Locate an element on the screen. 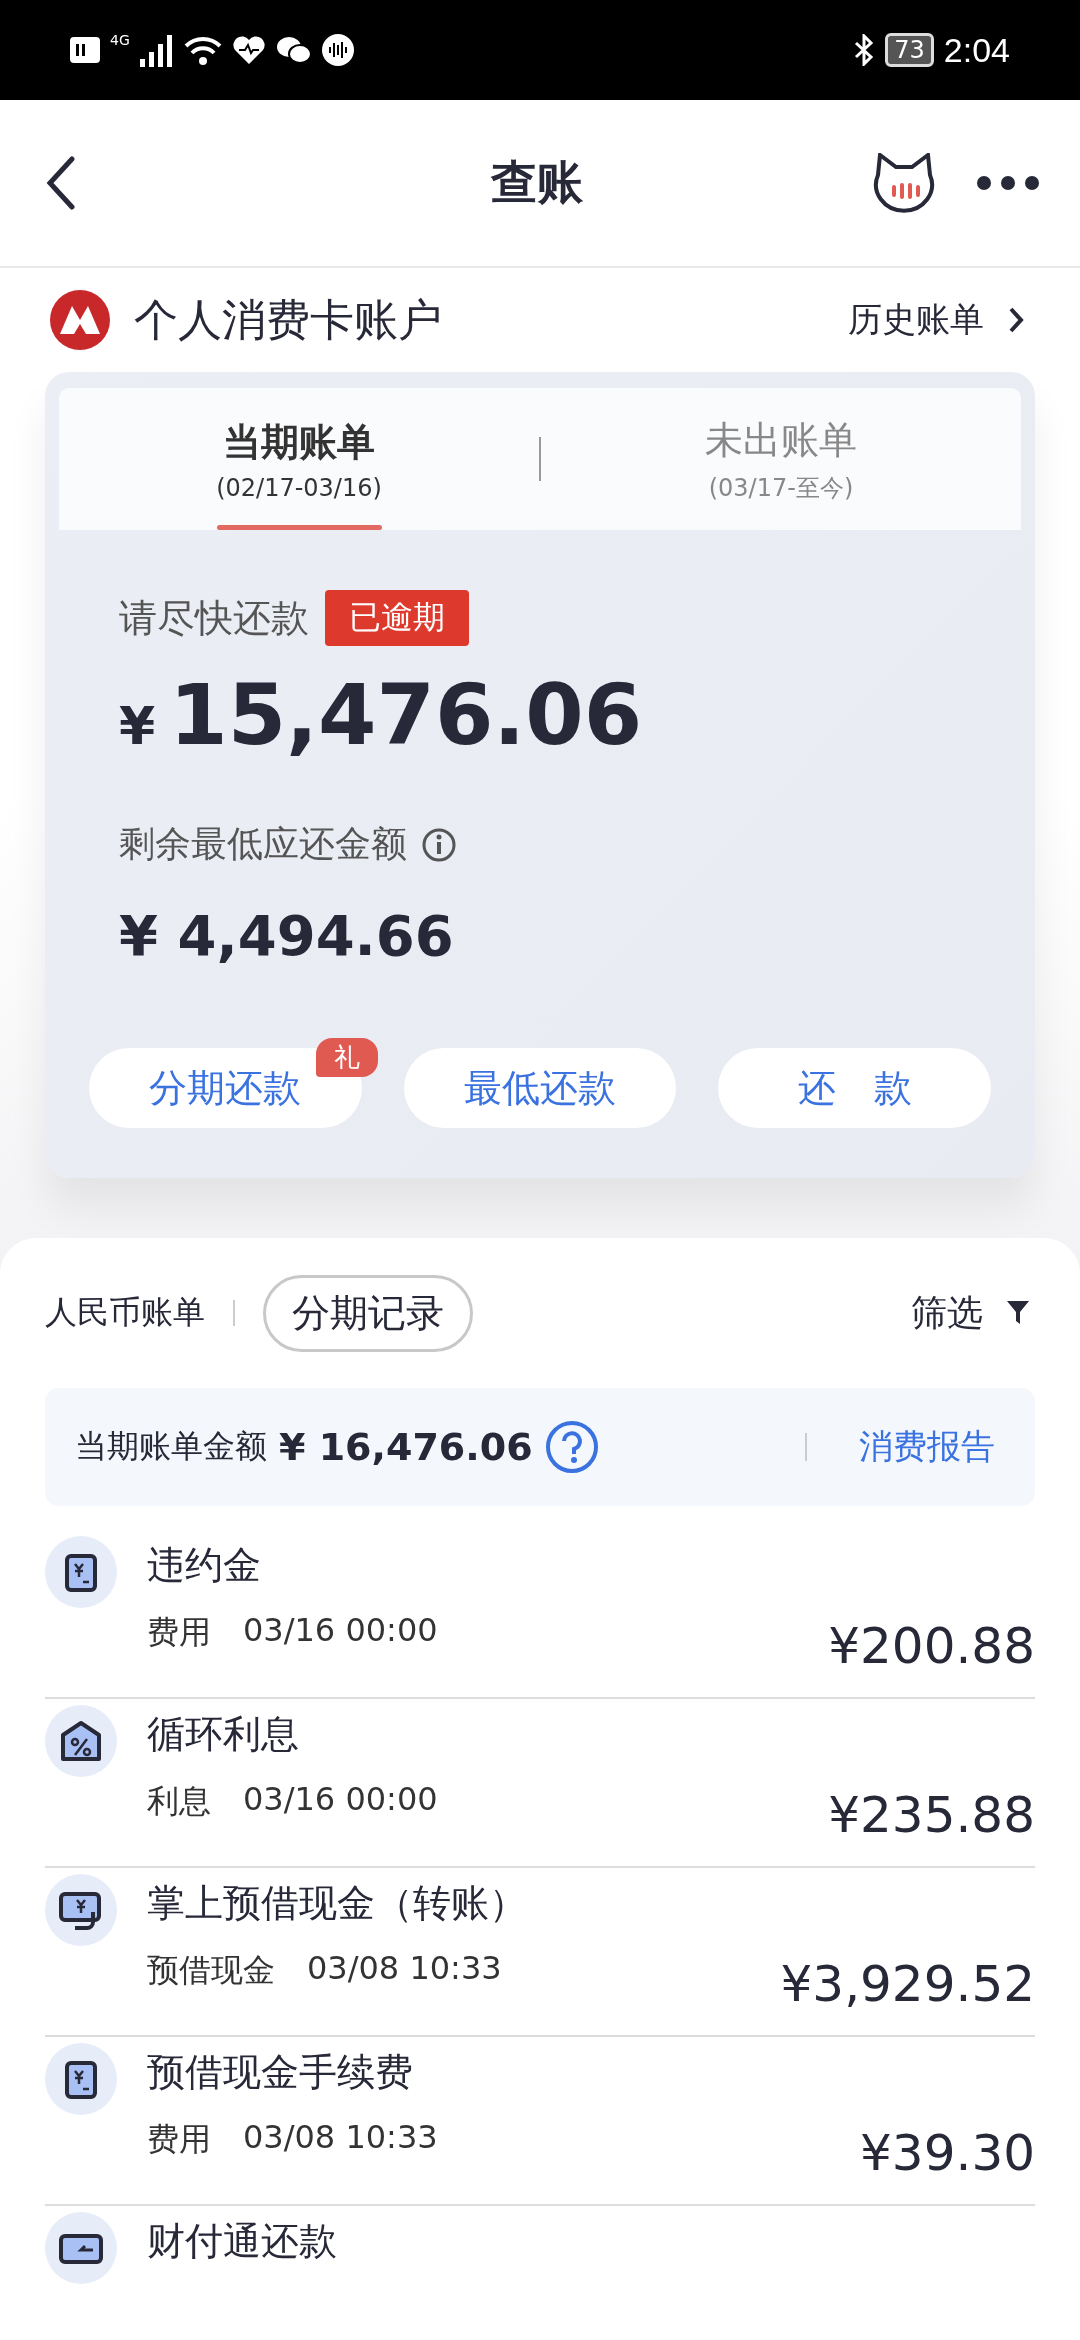 Image resolution: width=1080 pixels, height=2340 pixels. history-bills-link: 历史账单 is located at coordinates (936, 320).